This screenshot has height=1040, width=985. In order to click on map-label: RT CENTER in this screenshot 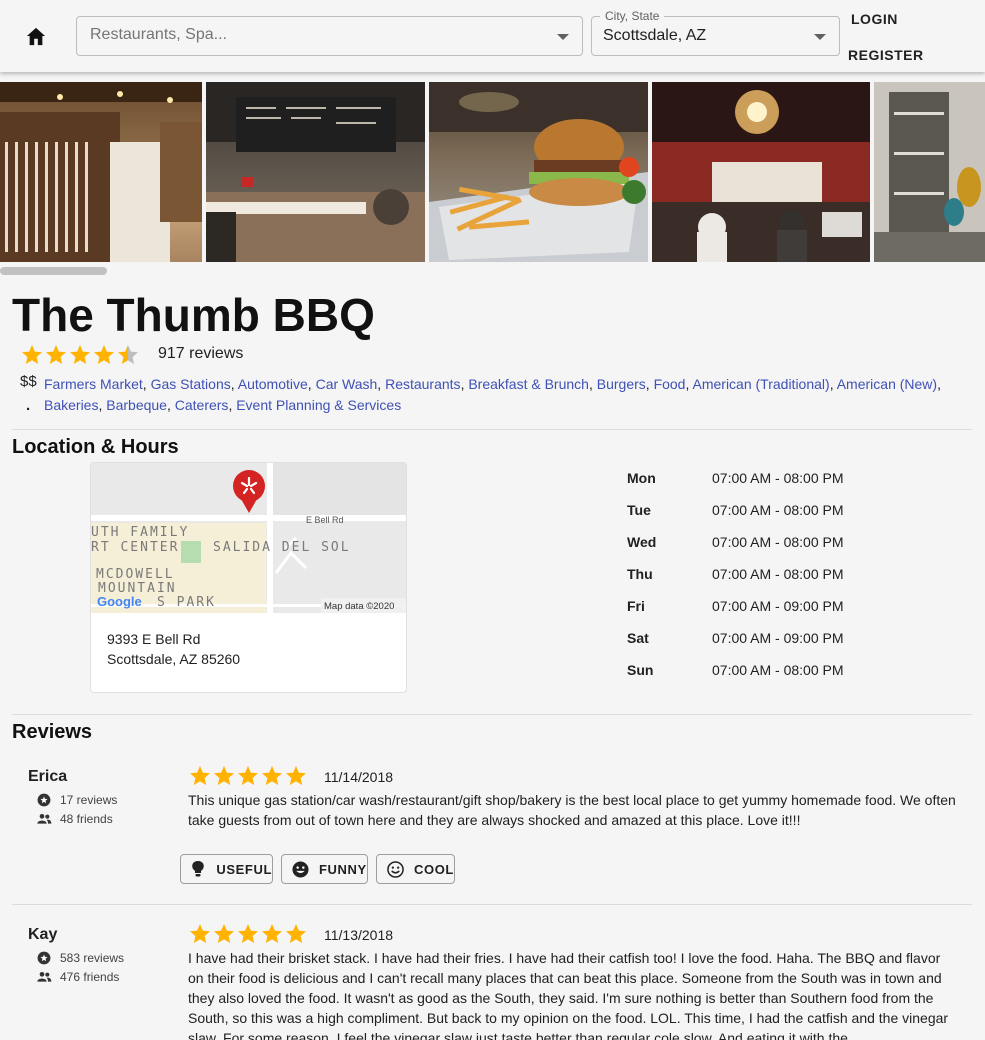, I will do `click(135, 547)`.